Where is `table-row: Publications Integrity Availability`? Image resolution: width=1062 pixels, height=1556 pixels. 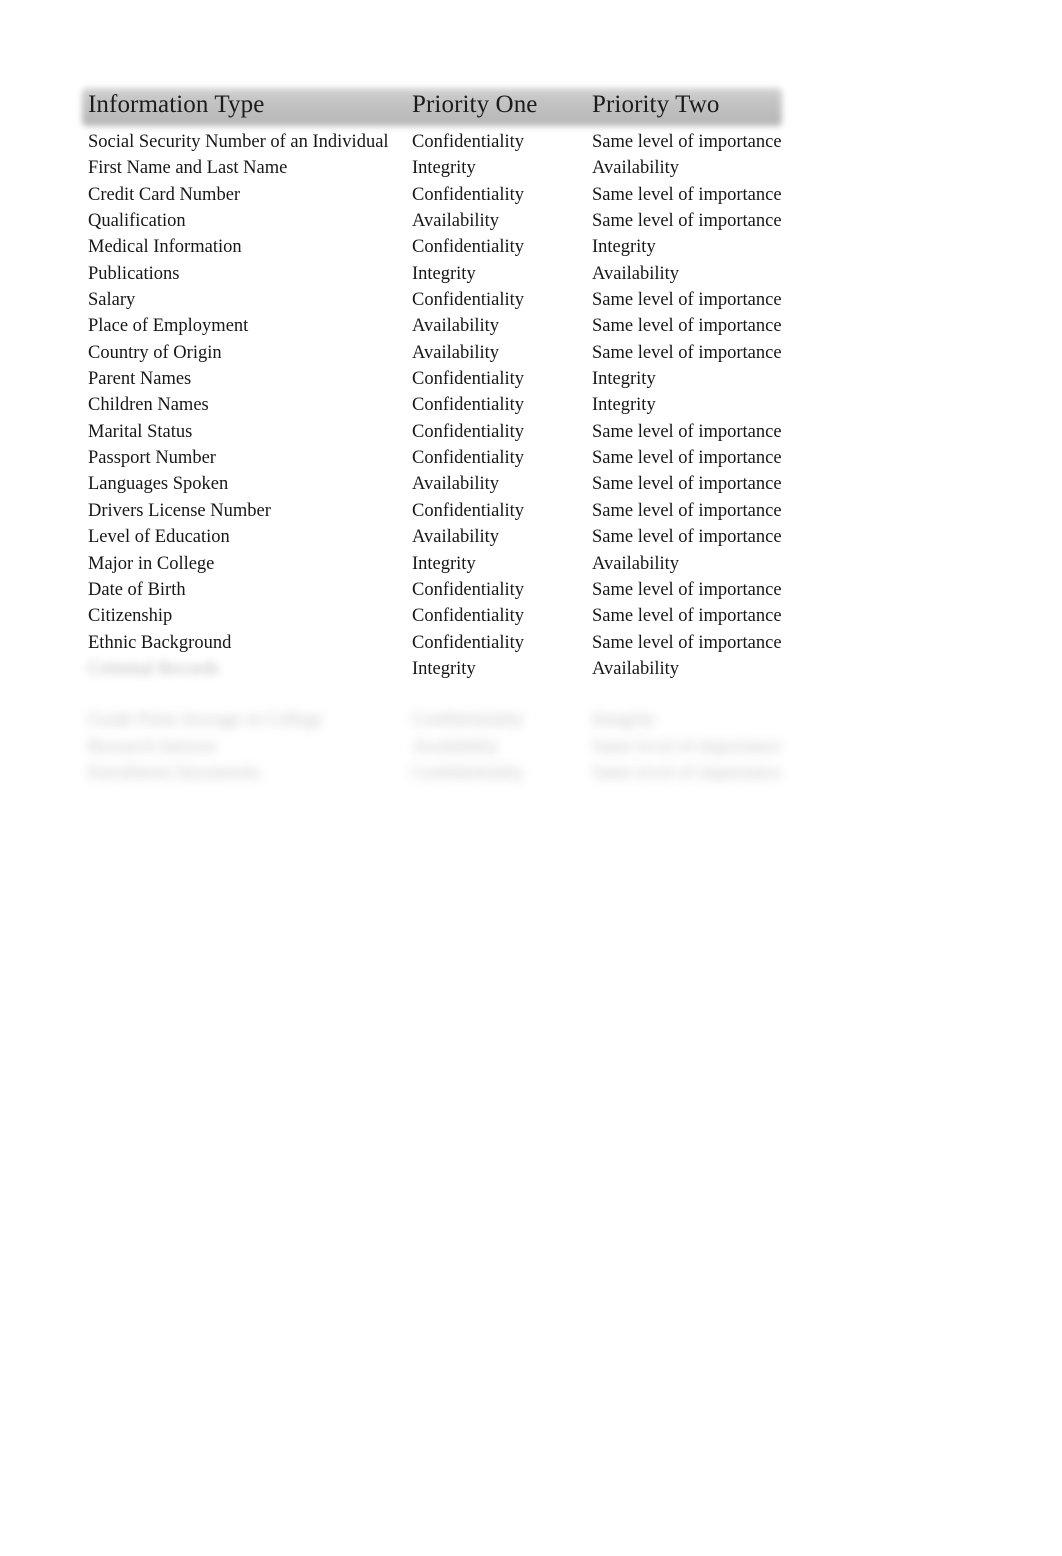 table-row: Publications Integrity Availability is located at coordinates (448, 274).